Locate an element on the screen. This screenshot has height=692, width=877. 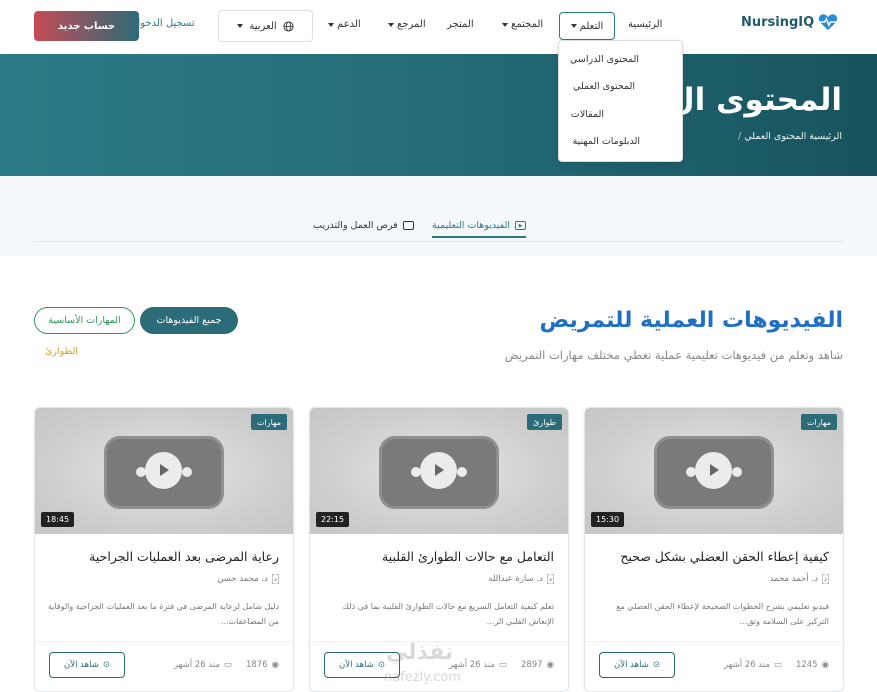
tab-jobs-training: فرص العمل والتدريب is located at coordinates (363, 225).